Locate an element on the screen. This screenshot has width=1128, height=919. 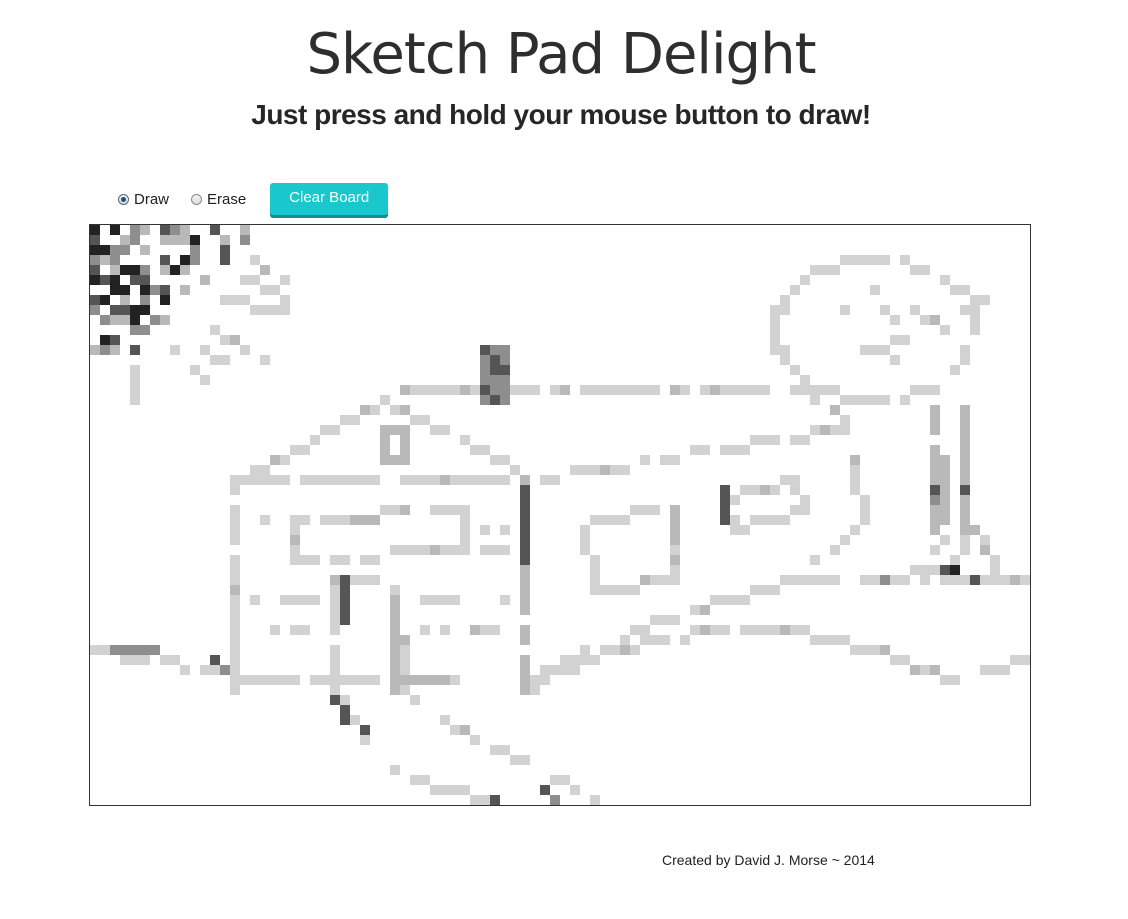
erase-radio is located at coordinates (197, 199).